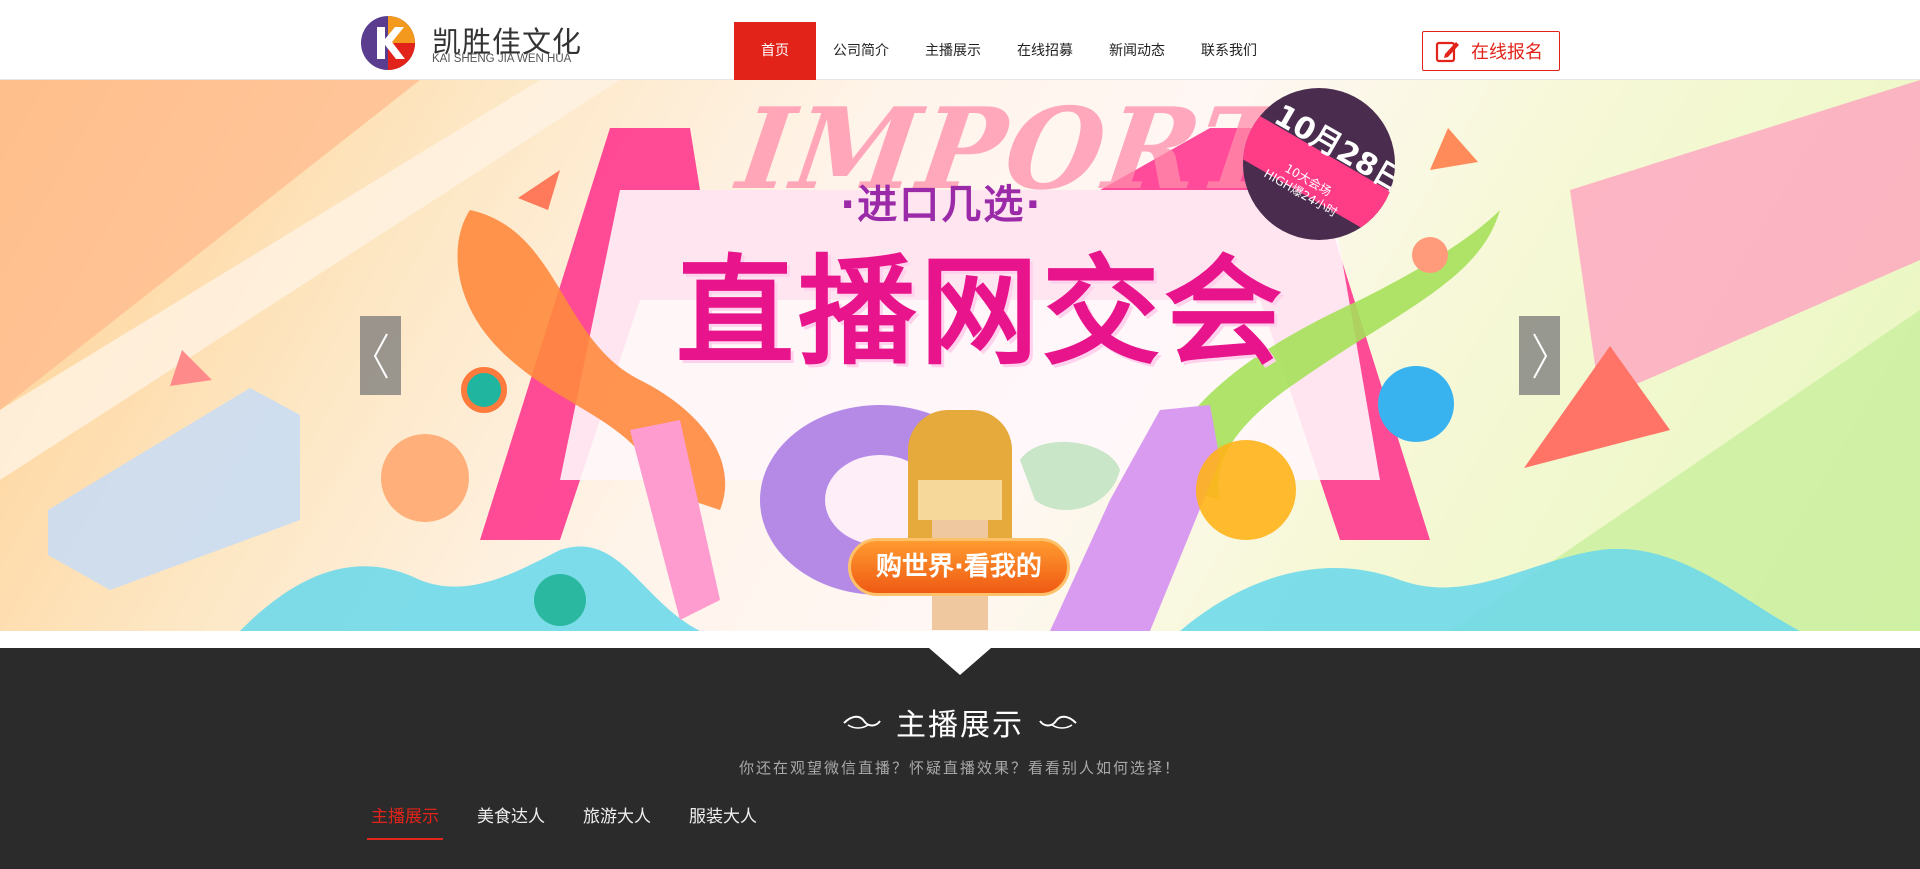 The width and height of the screenshot is (1920, 869). Describe the element at coordinates (953, 51) in the screenshot. I see `nav-item-anchors: 主播展示` at that location.